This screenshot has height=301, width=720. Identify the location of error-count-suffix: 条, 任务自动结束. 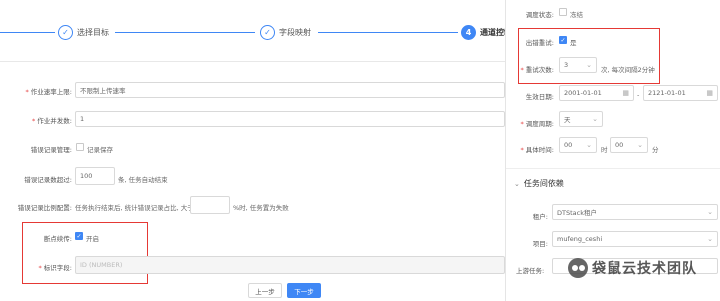
(143, 180).